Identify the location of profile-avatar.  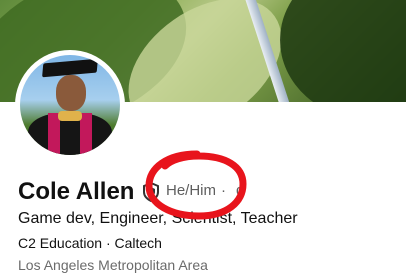
(70, 105).